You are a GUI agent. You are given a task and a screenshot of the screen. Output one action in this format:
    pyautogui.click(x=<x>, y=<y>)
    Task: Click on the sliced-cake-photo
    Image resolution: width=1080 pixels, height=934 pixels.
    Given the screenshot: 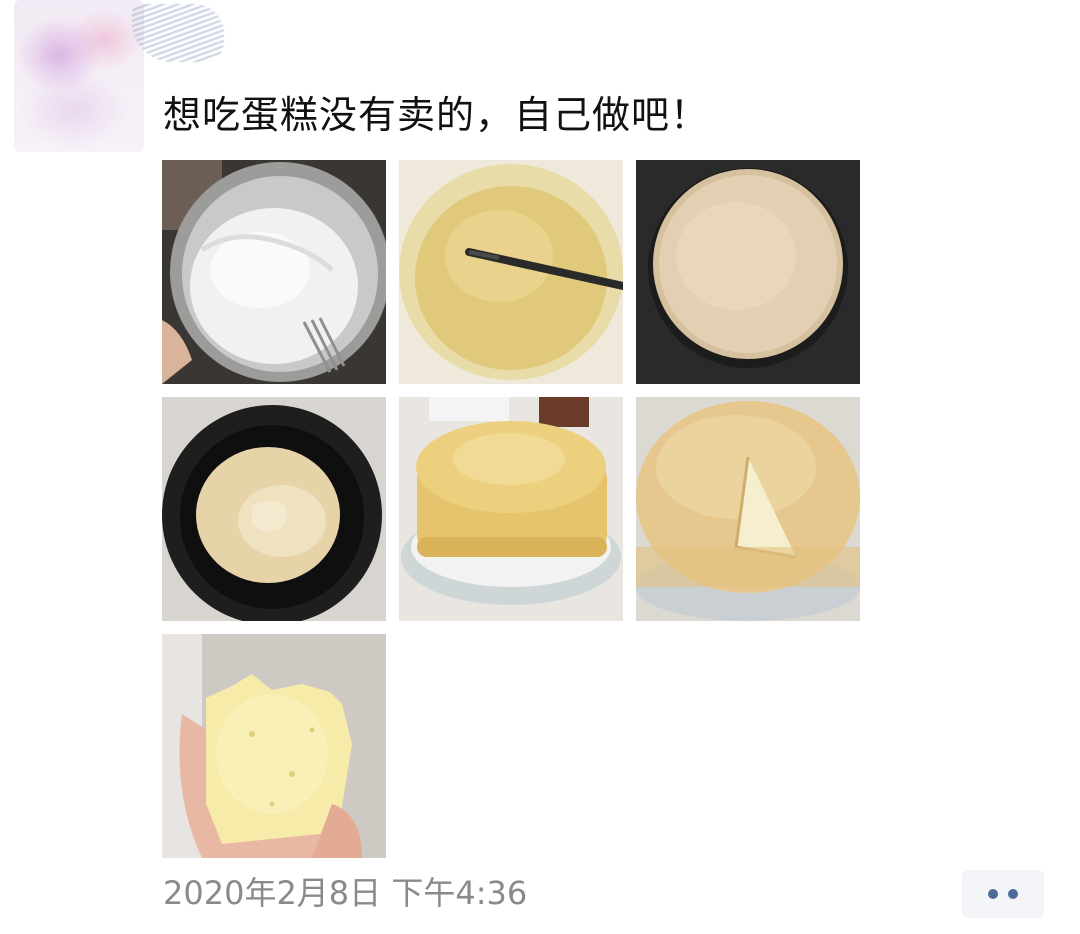 What is the action you would take?
    pyautogui.click(x=748, y=509)
    